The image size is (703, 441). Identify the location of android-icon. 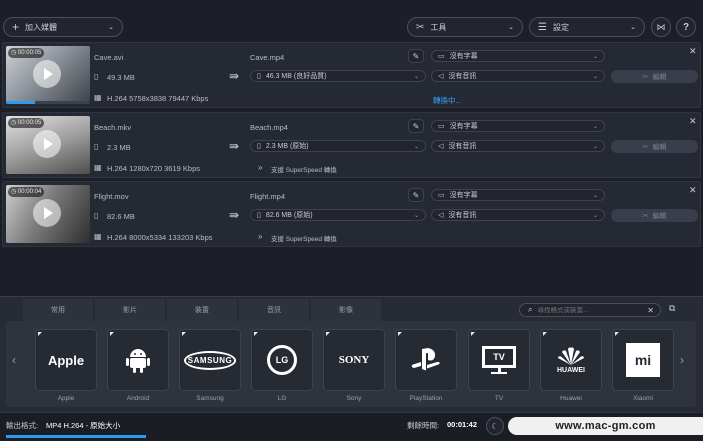
(138, 361).